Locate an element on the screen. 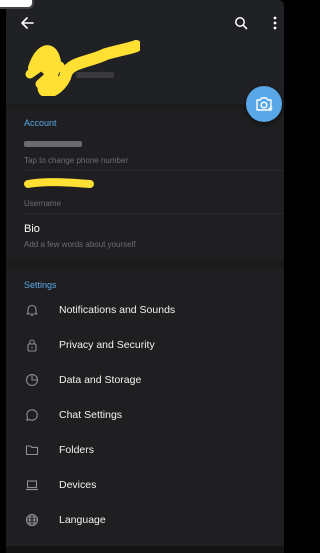 This screenshot has height=553, width=320. window-tab is located at coordinates (17, 4).